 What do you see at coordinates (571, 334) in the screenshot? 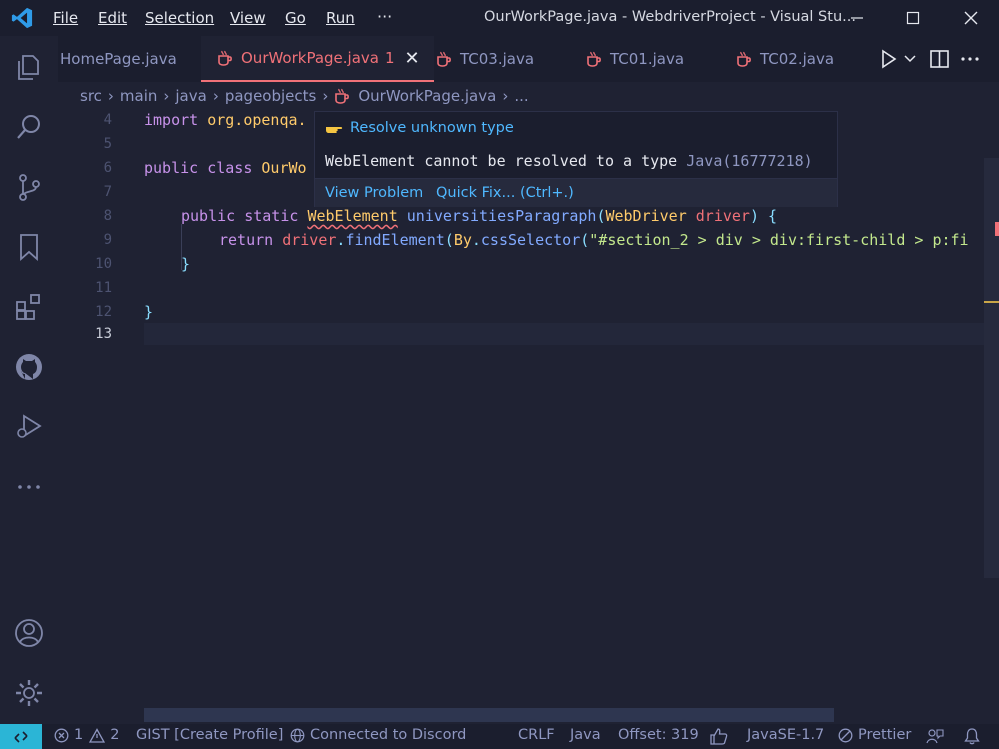
I see `current-line-highlight` at bounding box center [571, 334].